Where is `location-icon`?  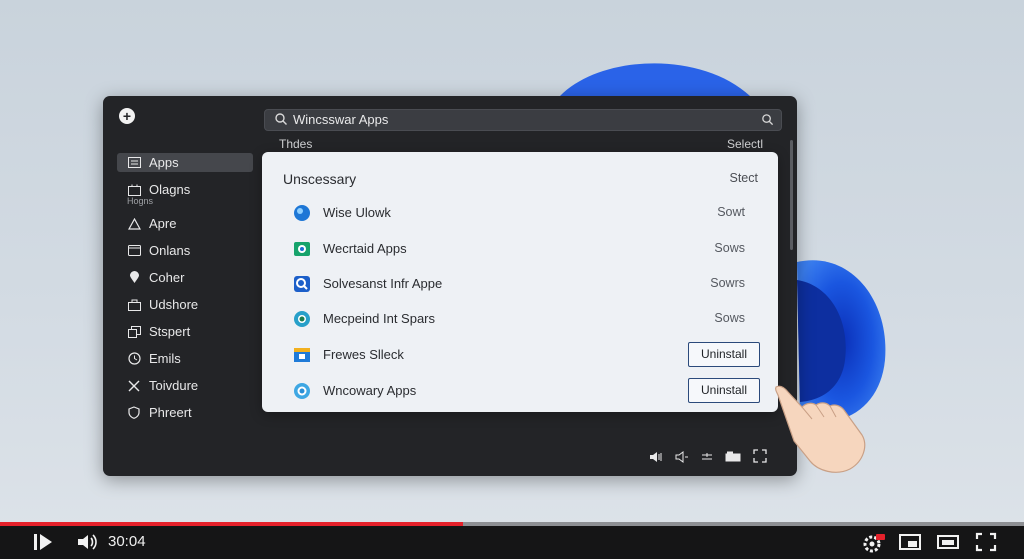 location-icon is located at coordinates (134, 278).